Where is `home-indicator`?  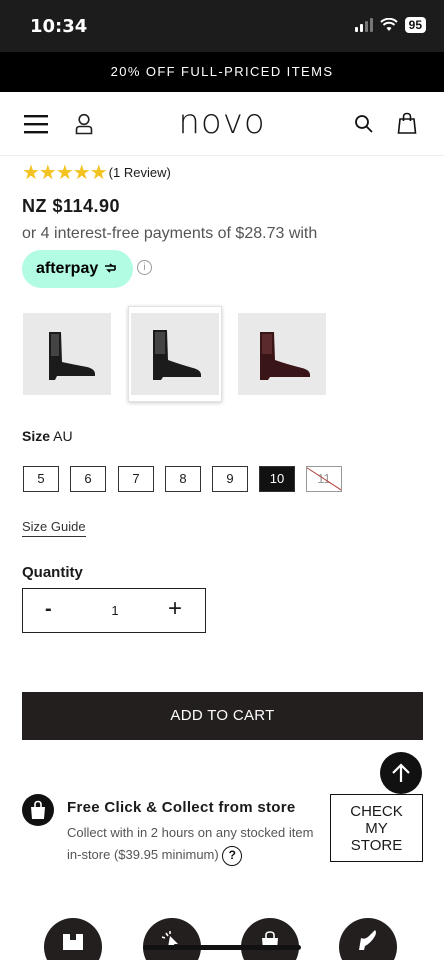 home-indicator is located at coordinates (222, 947).